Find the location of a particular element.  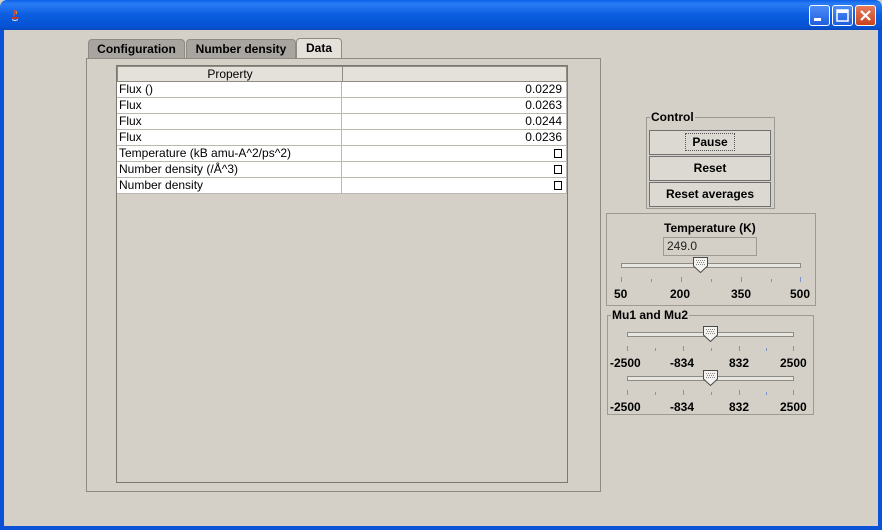

mu2-slider-thumb is located at coordinates (710, 378).